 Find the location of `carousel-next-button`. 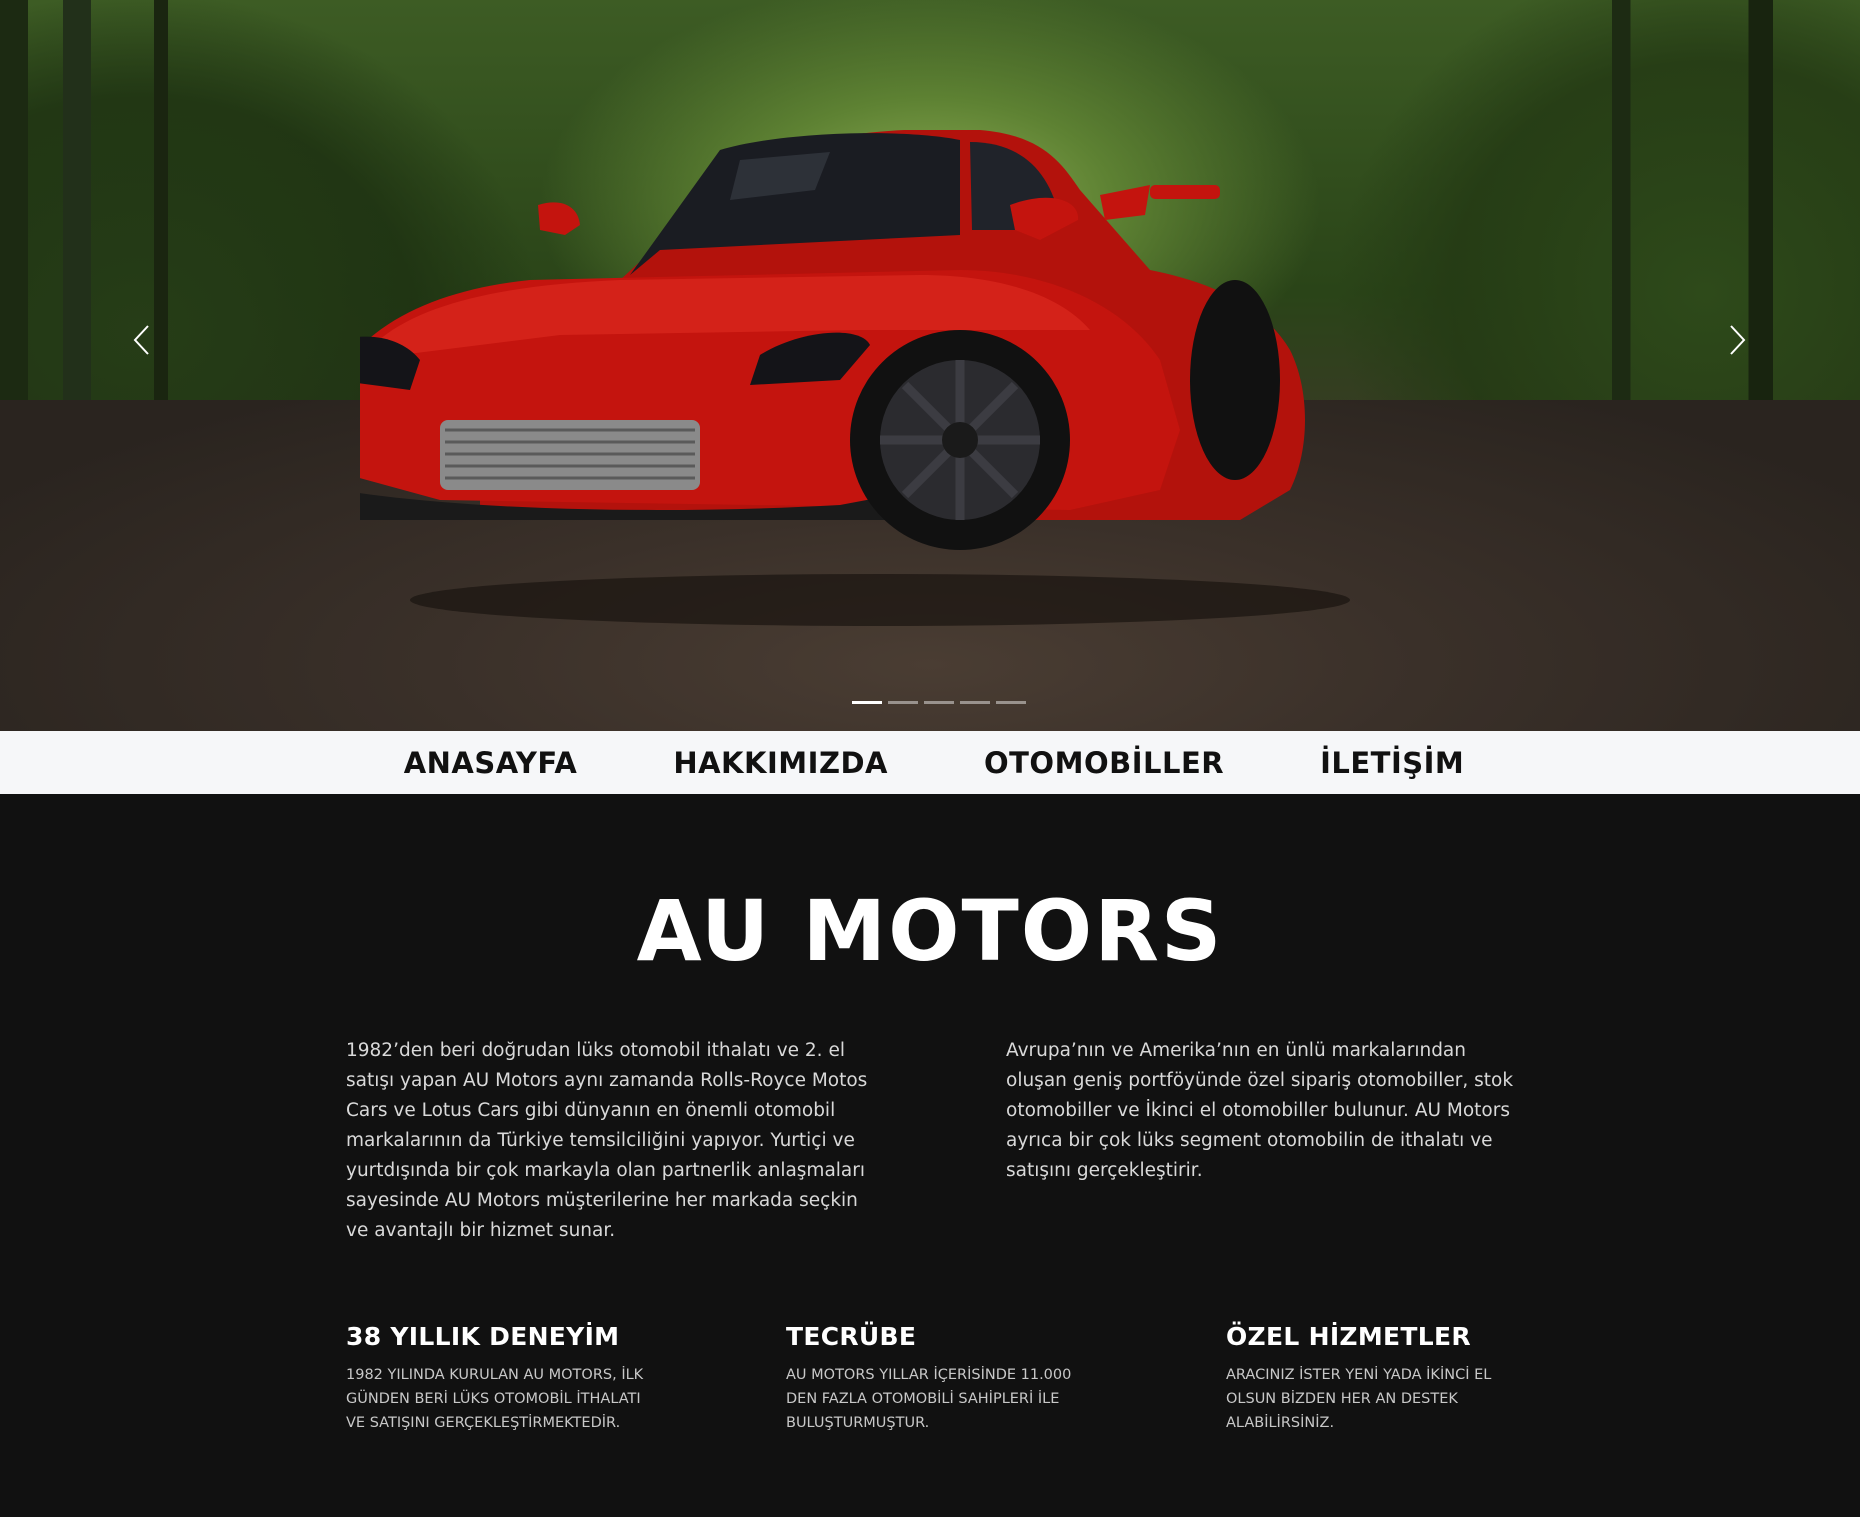

carousel-next-button is located at coordinates (1738, 340).